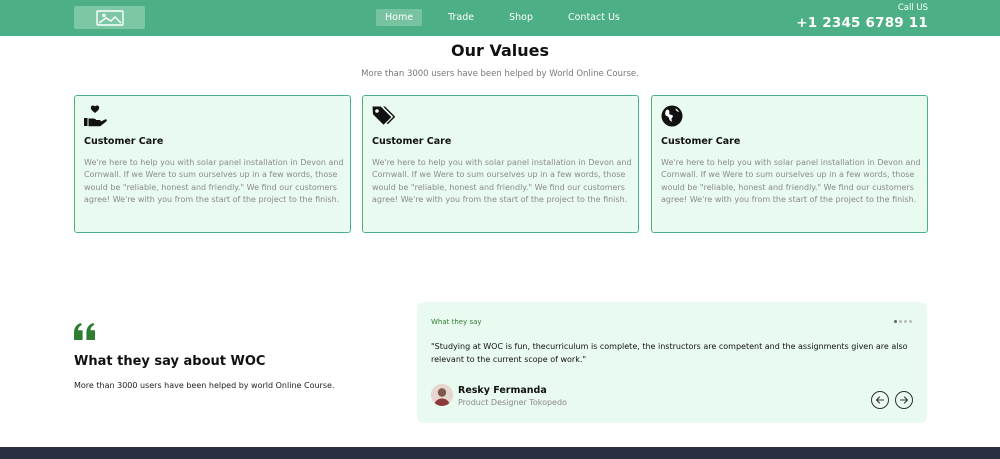 The image size is (1000, 459). I want to click on reviewer-name: Resky Fermanda, so click(502, 390).